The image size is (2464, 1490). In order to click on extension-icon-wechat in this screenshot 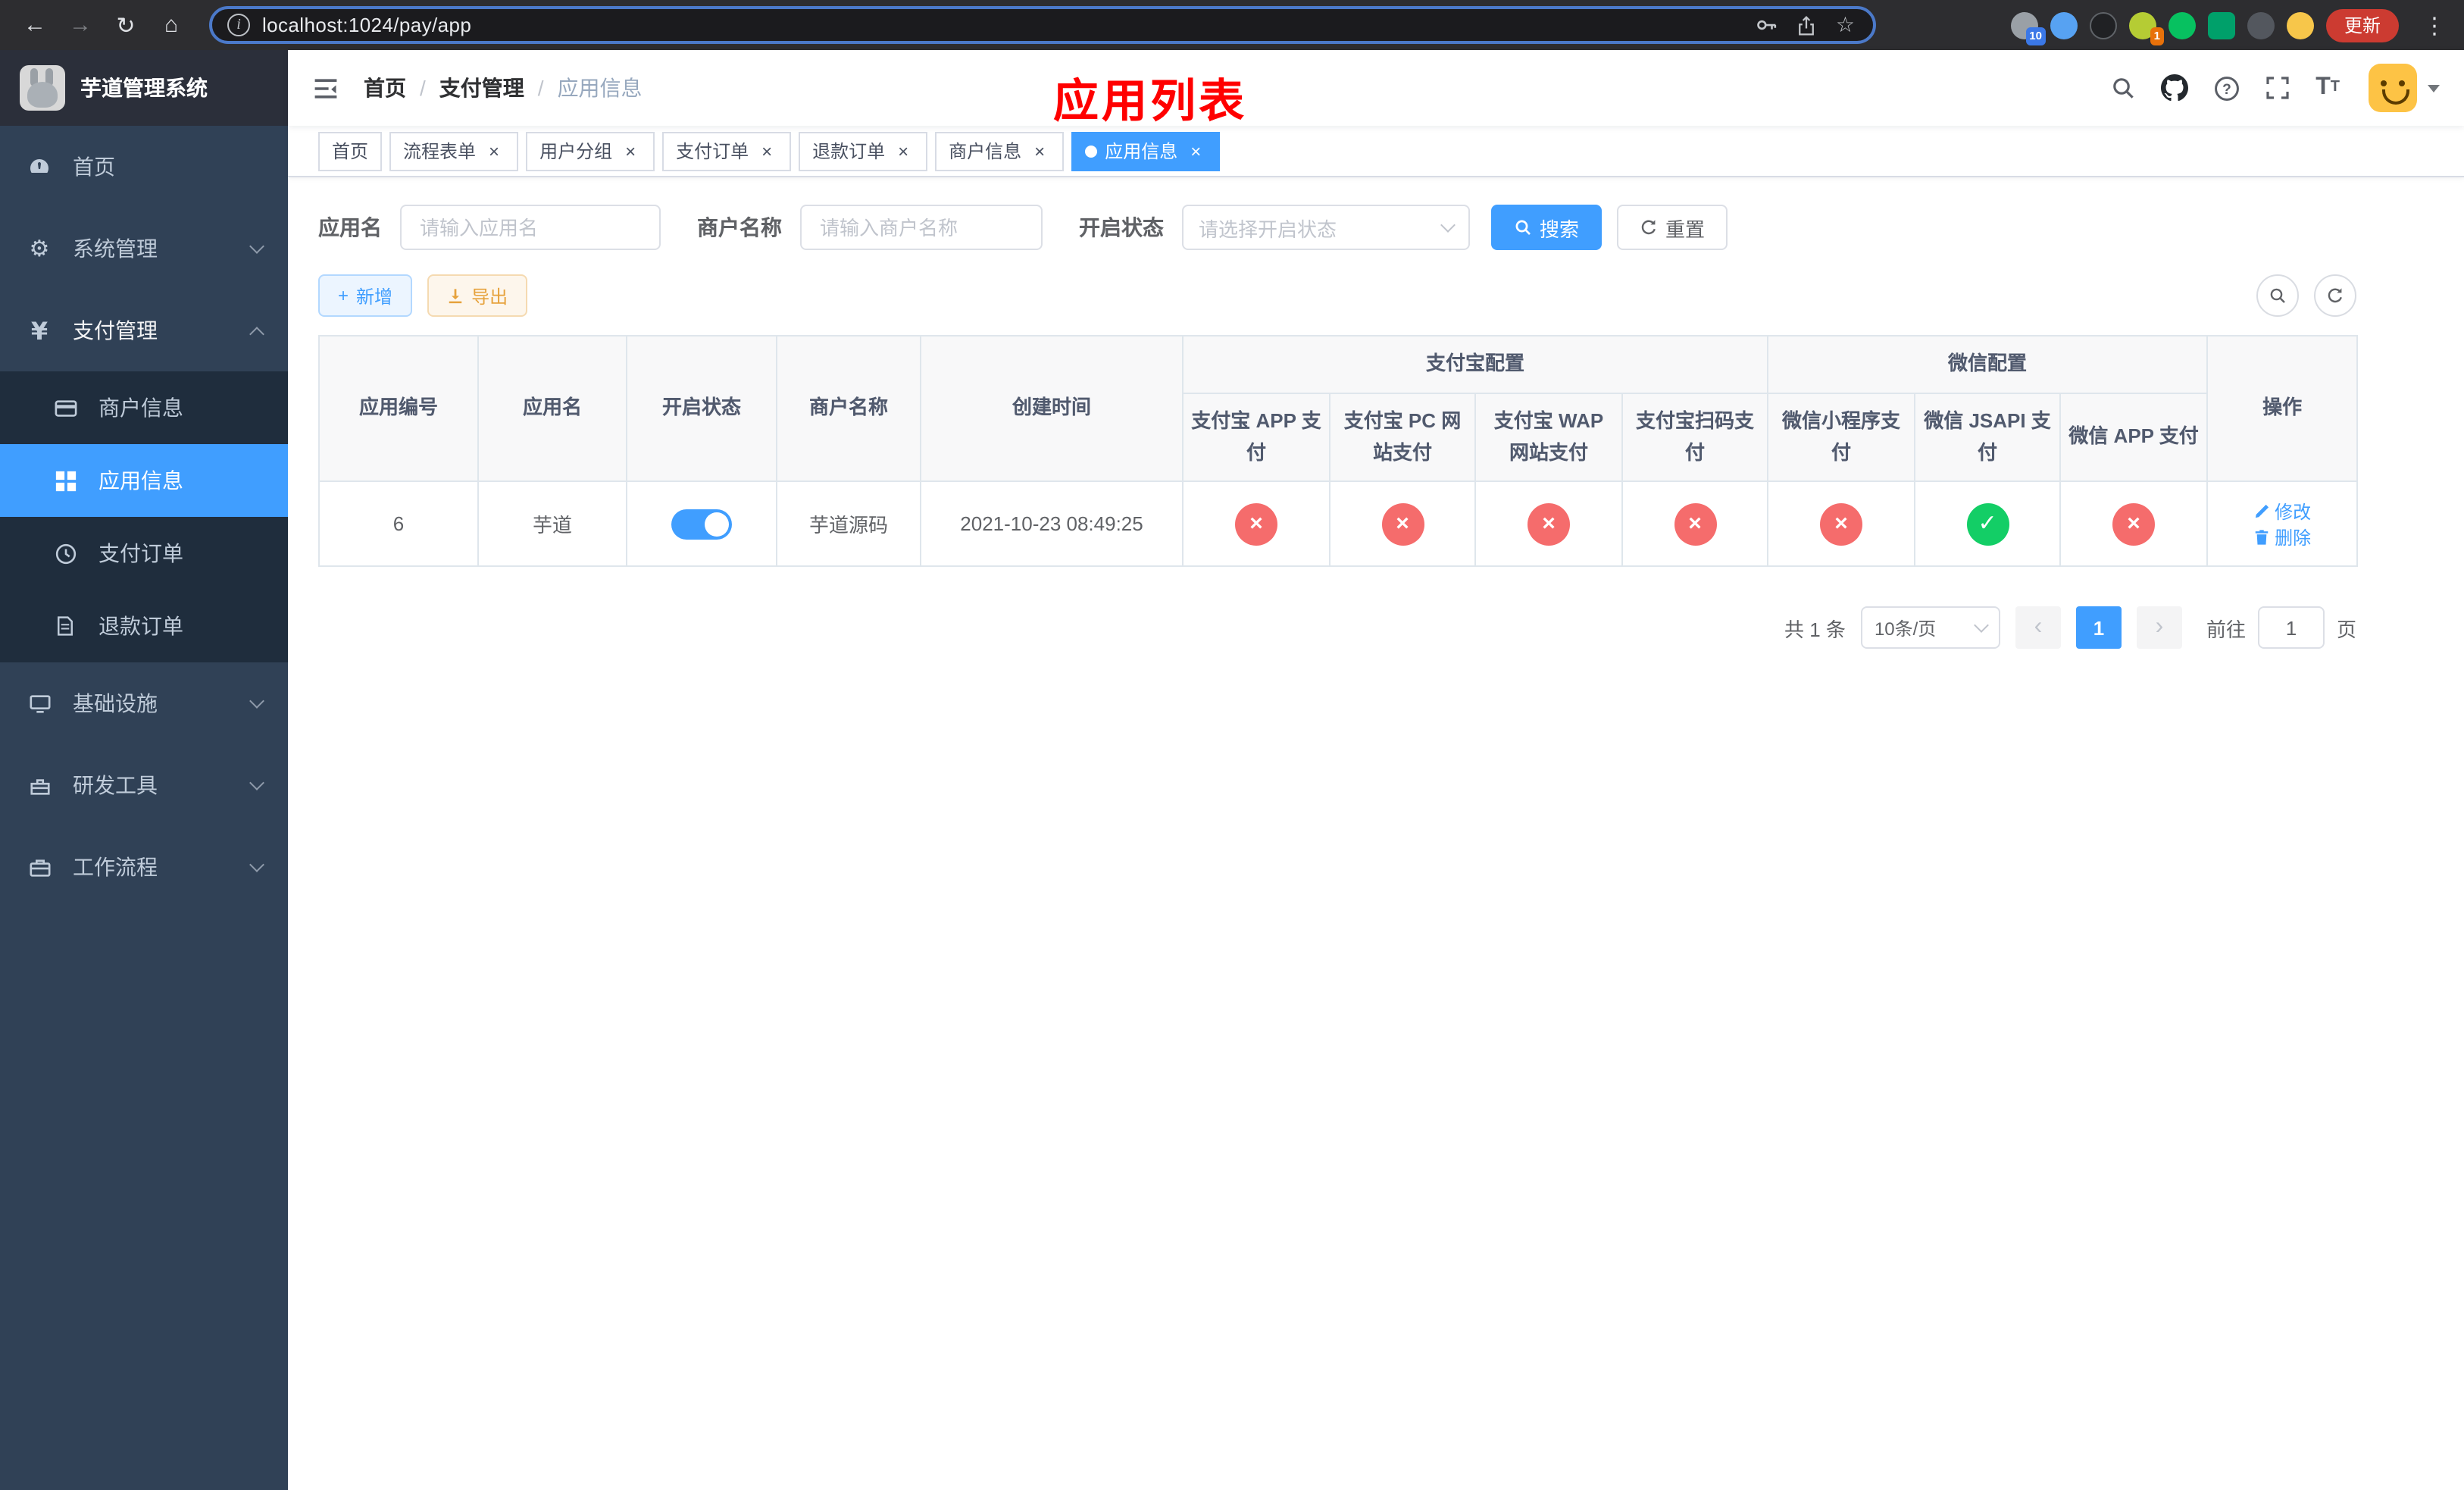, I will do `click(2182, 25)`.